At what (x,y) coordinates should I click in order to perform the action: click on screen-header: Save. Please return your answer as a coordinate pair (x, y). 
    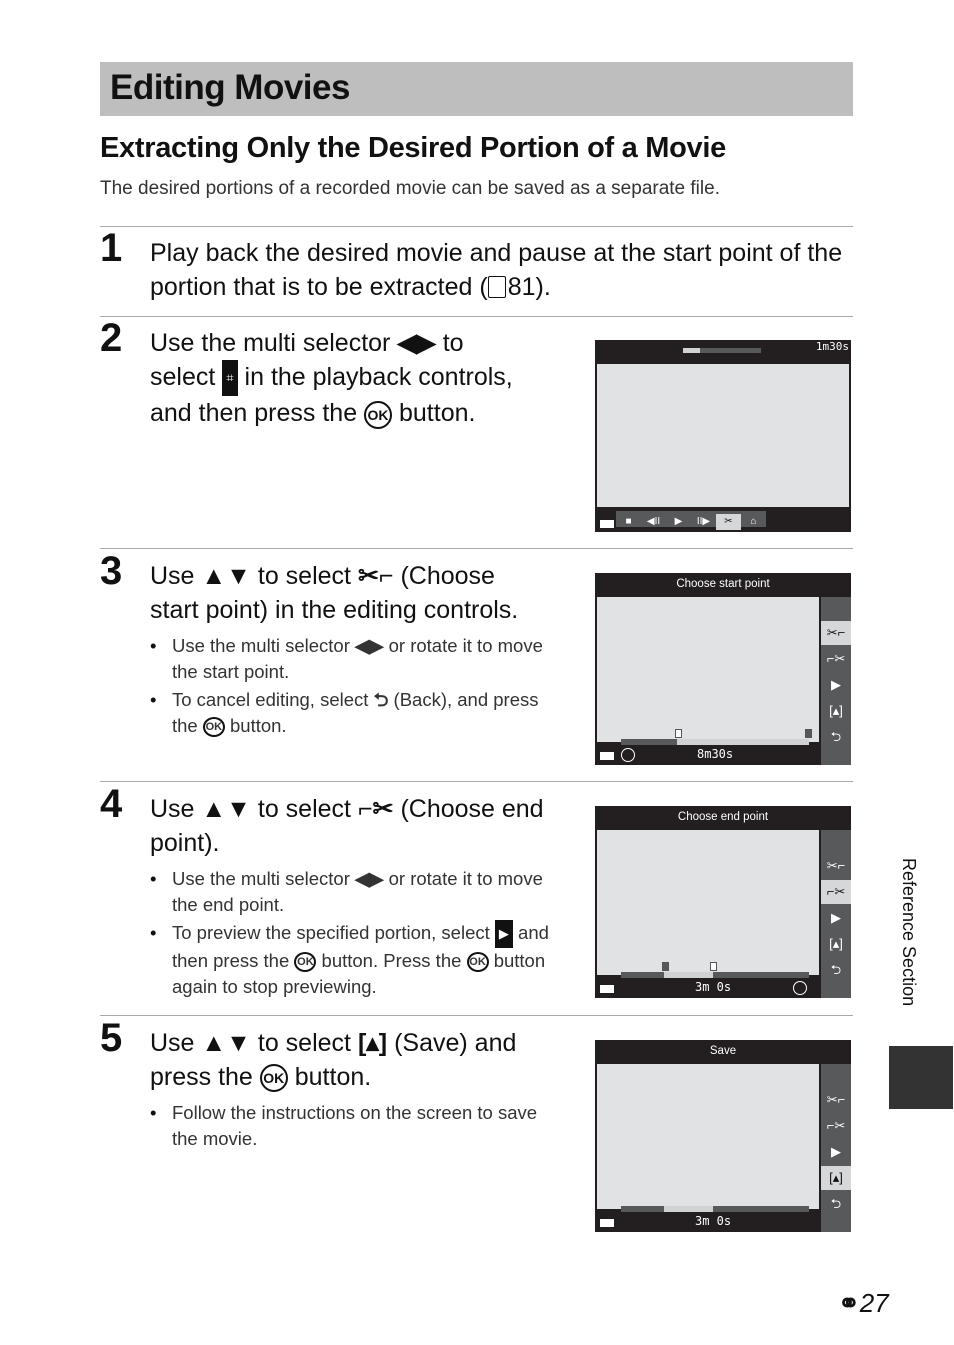
    Looking at the image, I should click on (723, 1051).